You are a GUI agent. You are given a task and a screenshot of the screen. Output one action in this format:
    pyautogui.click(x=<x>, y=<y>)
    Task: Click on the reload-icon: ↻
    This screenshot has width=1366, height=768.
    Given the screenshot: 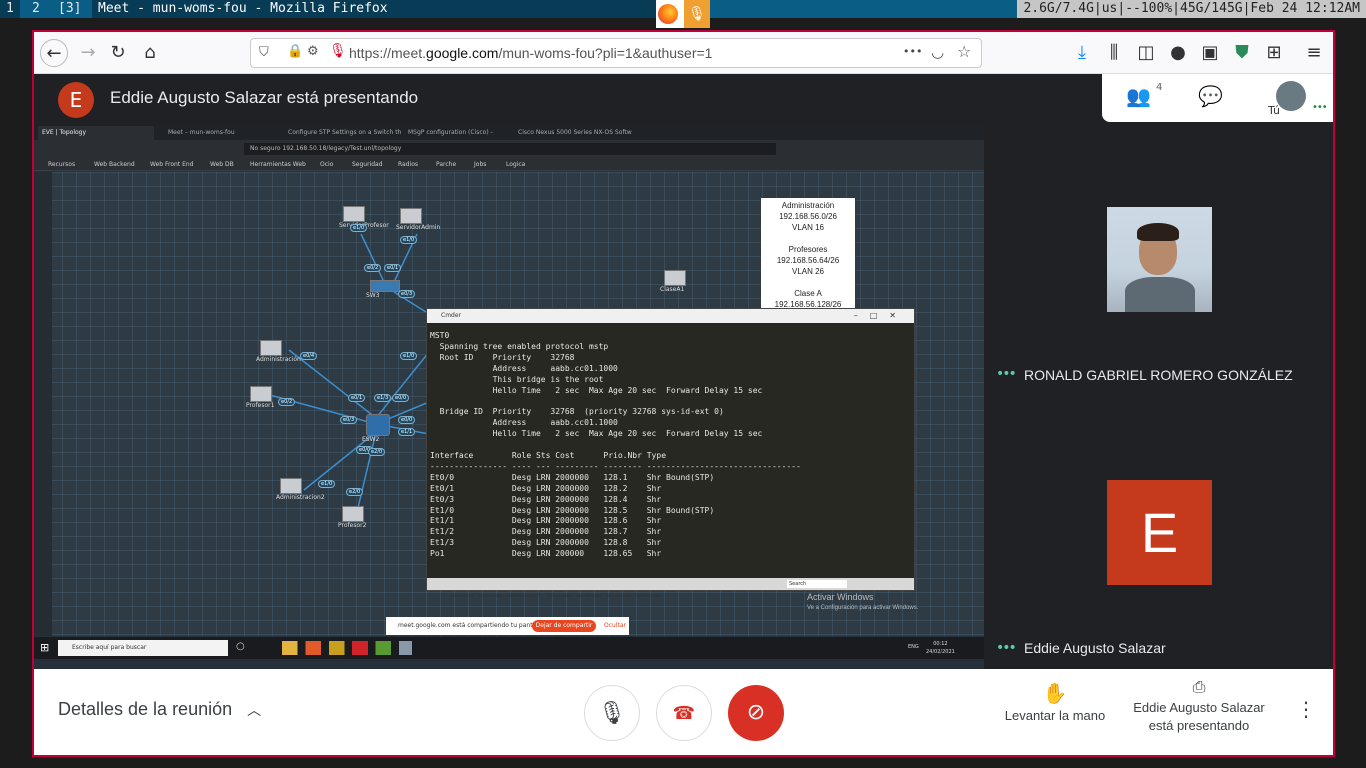 What is the action you would take?
    pyautogui.click(x=118, y=53)
    